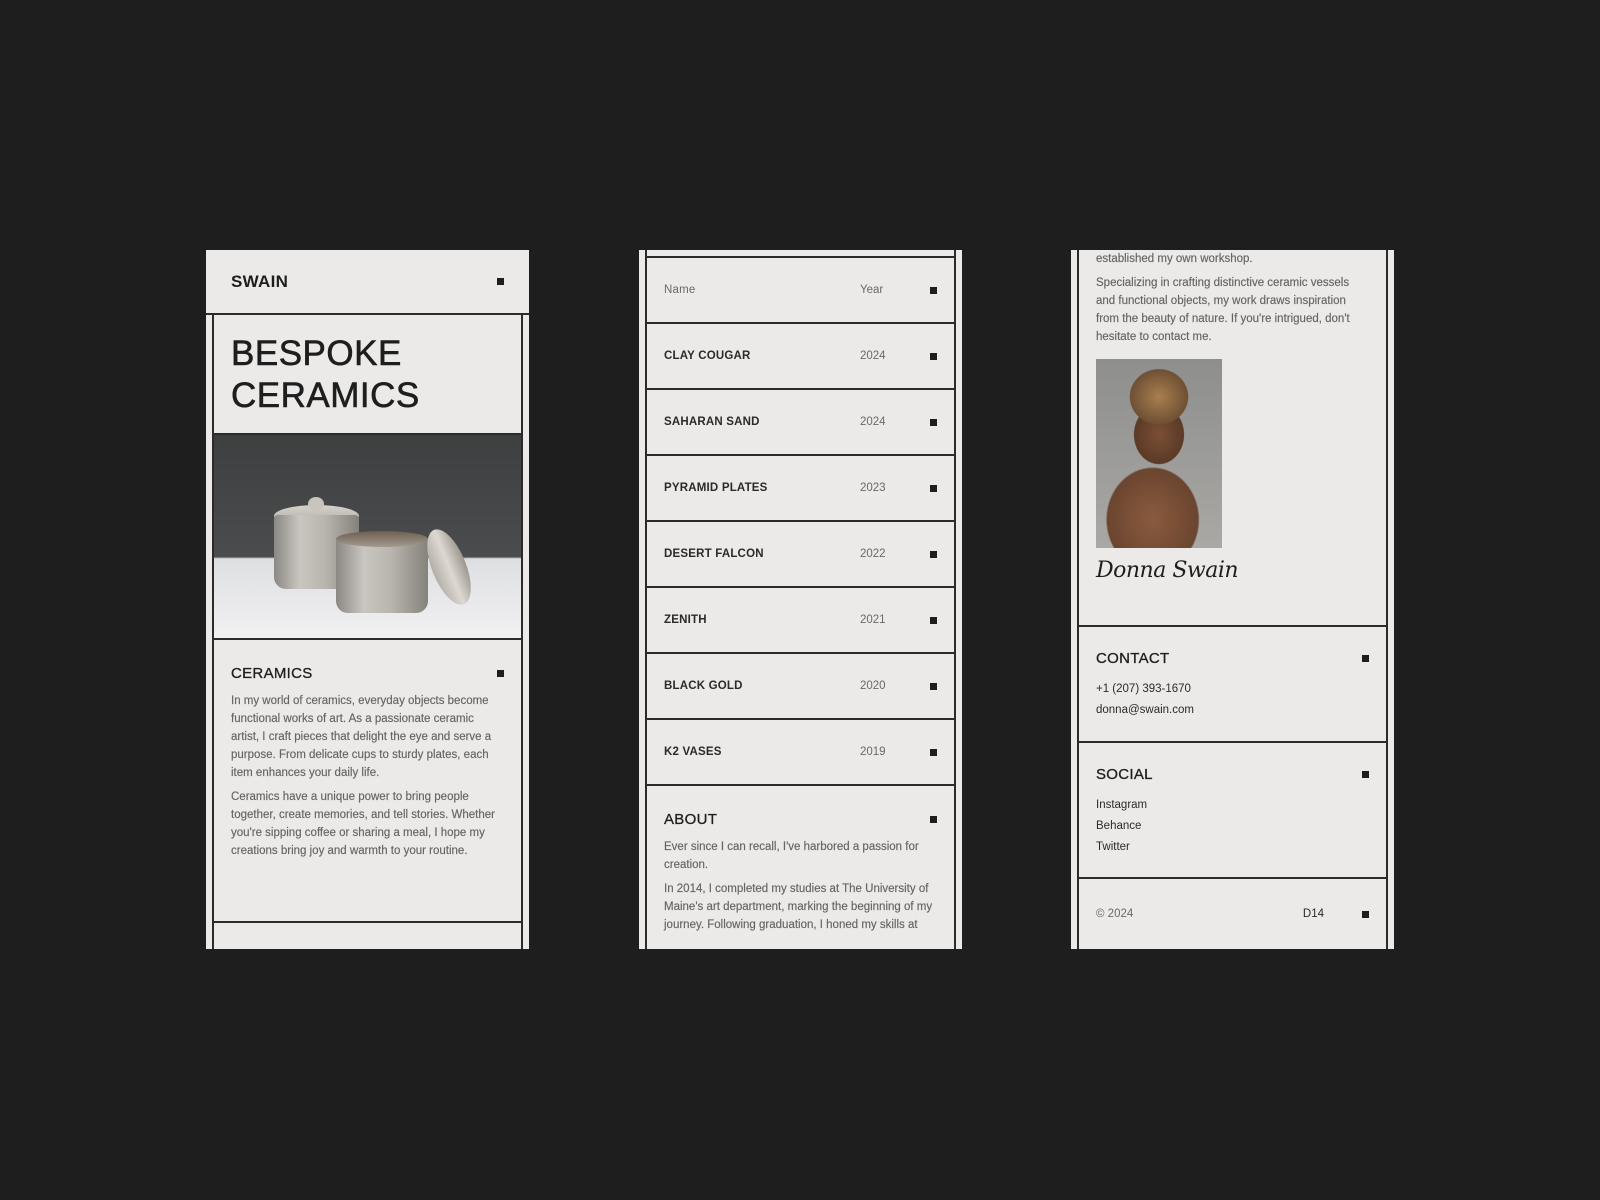  I want to click on email-link: donna@swain.com, so click(1232, 710).